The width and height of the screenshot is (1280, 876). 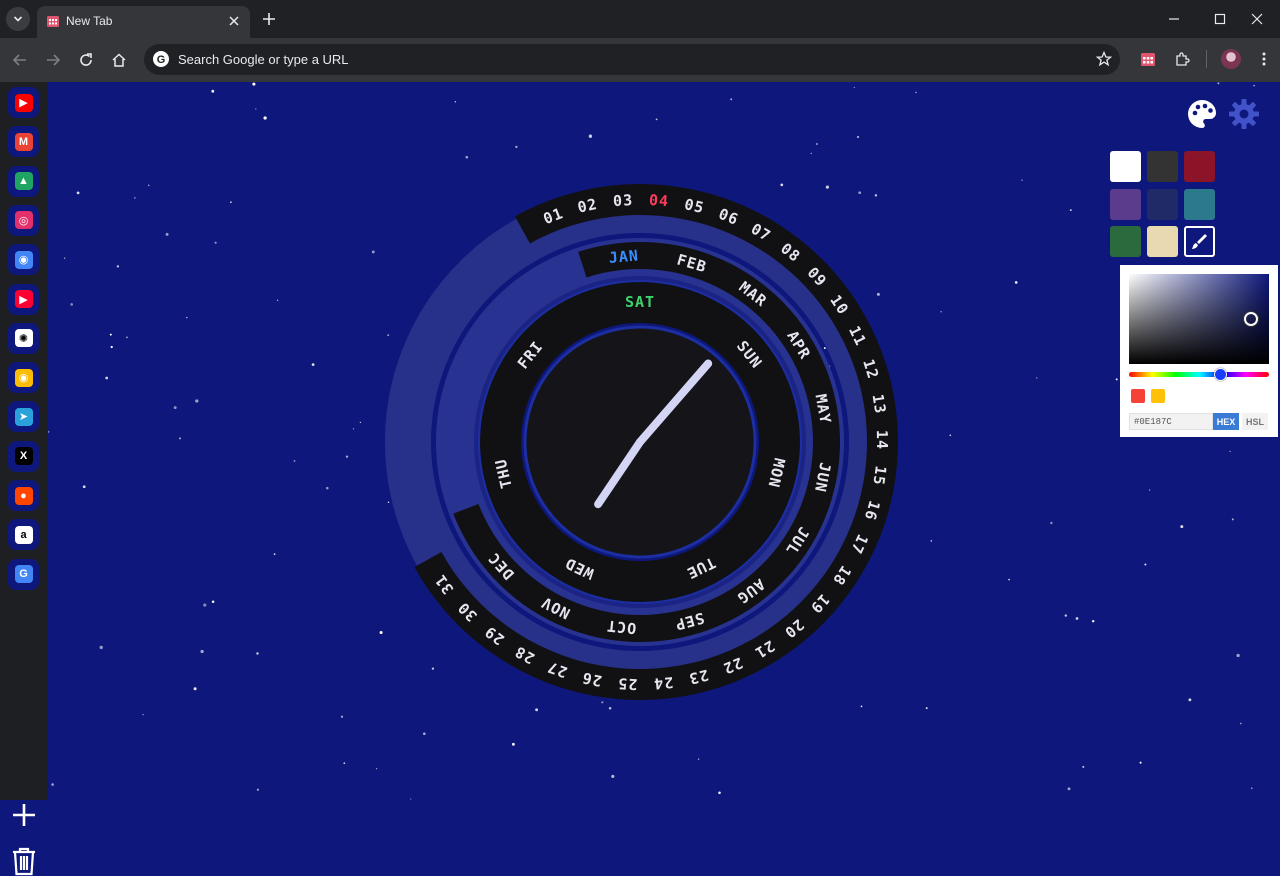 I want to click on amazon-icon: a, so click(x=23, y=534).